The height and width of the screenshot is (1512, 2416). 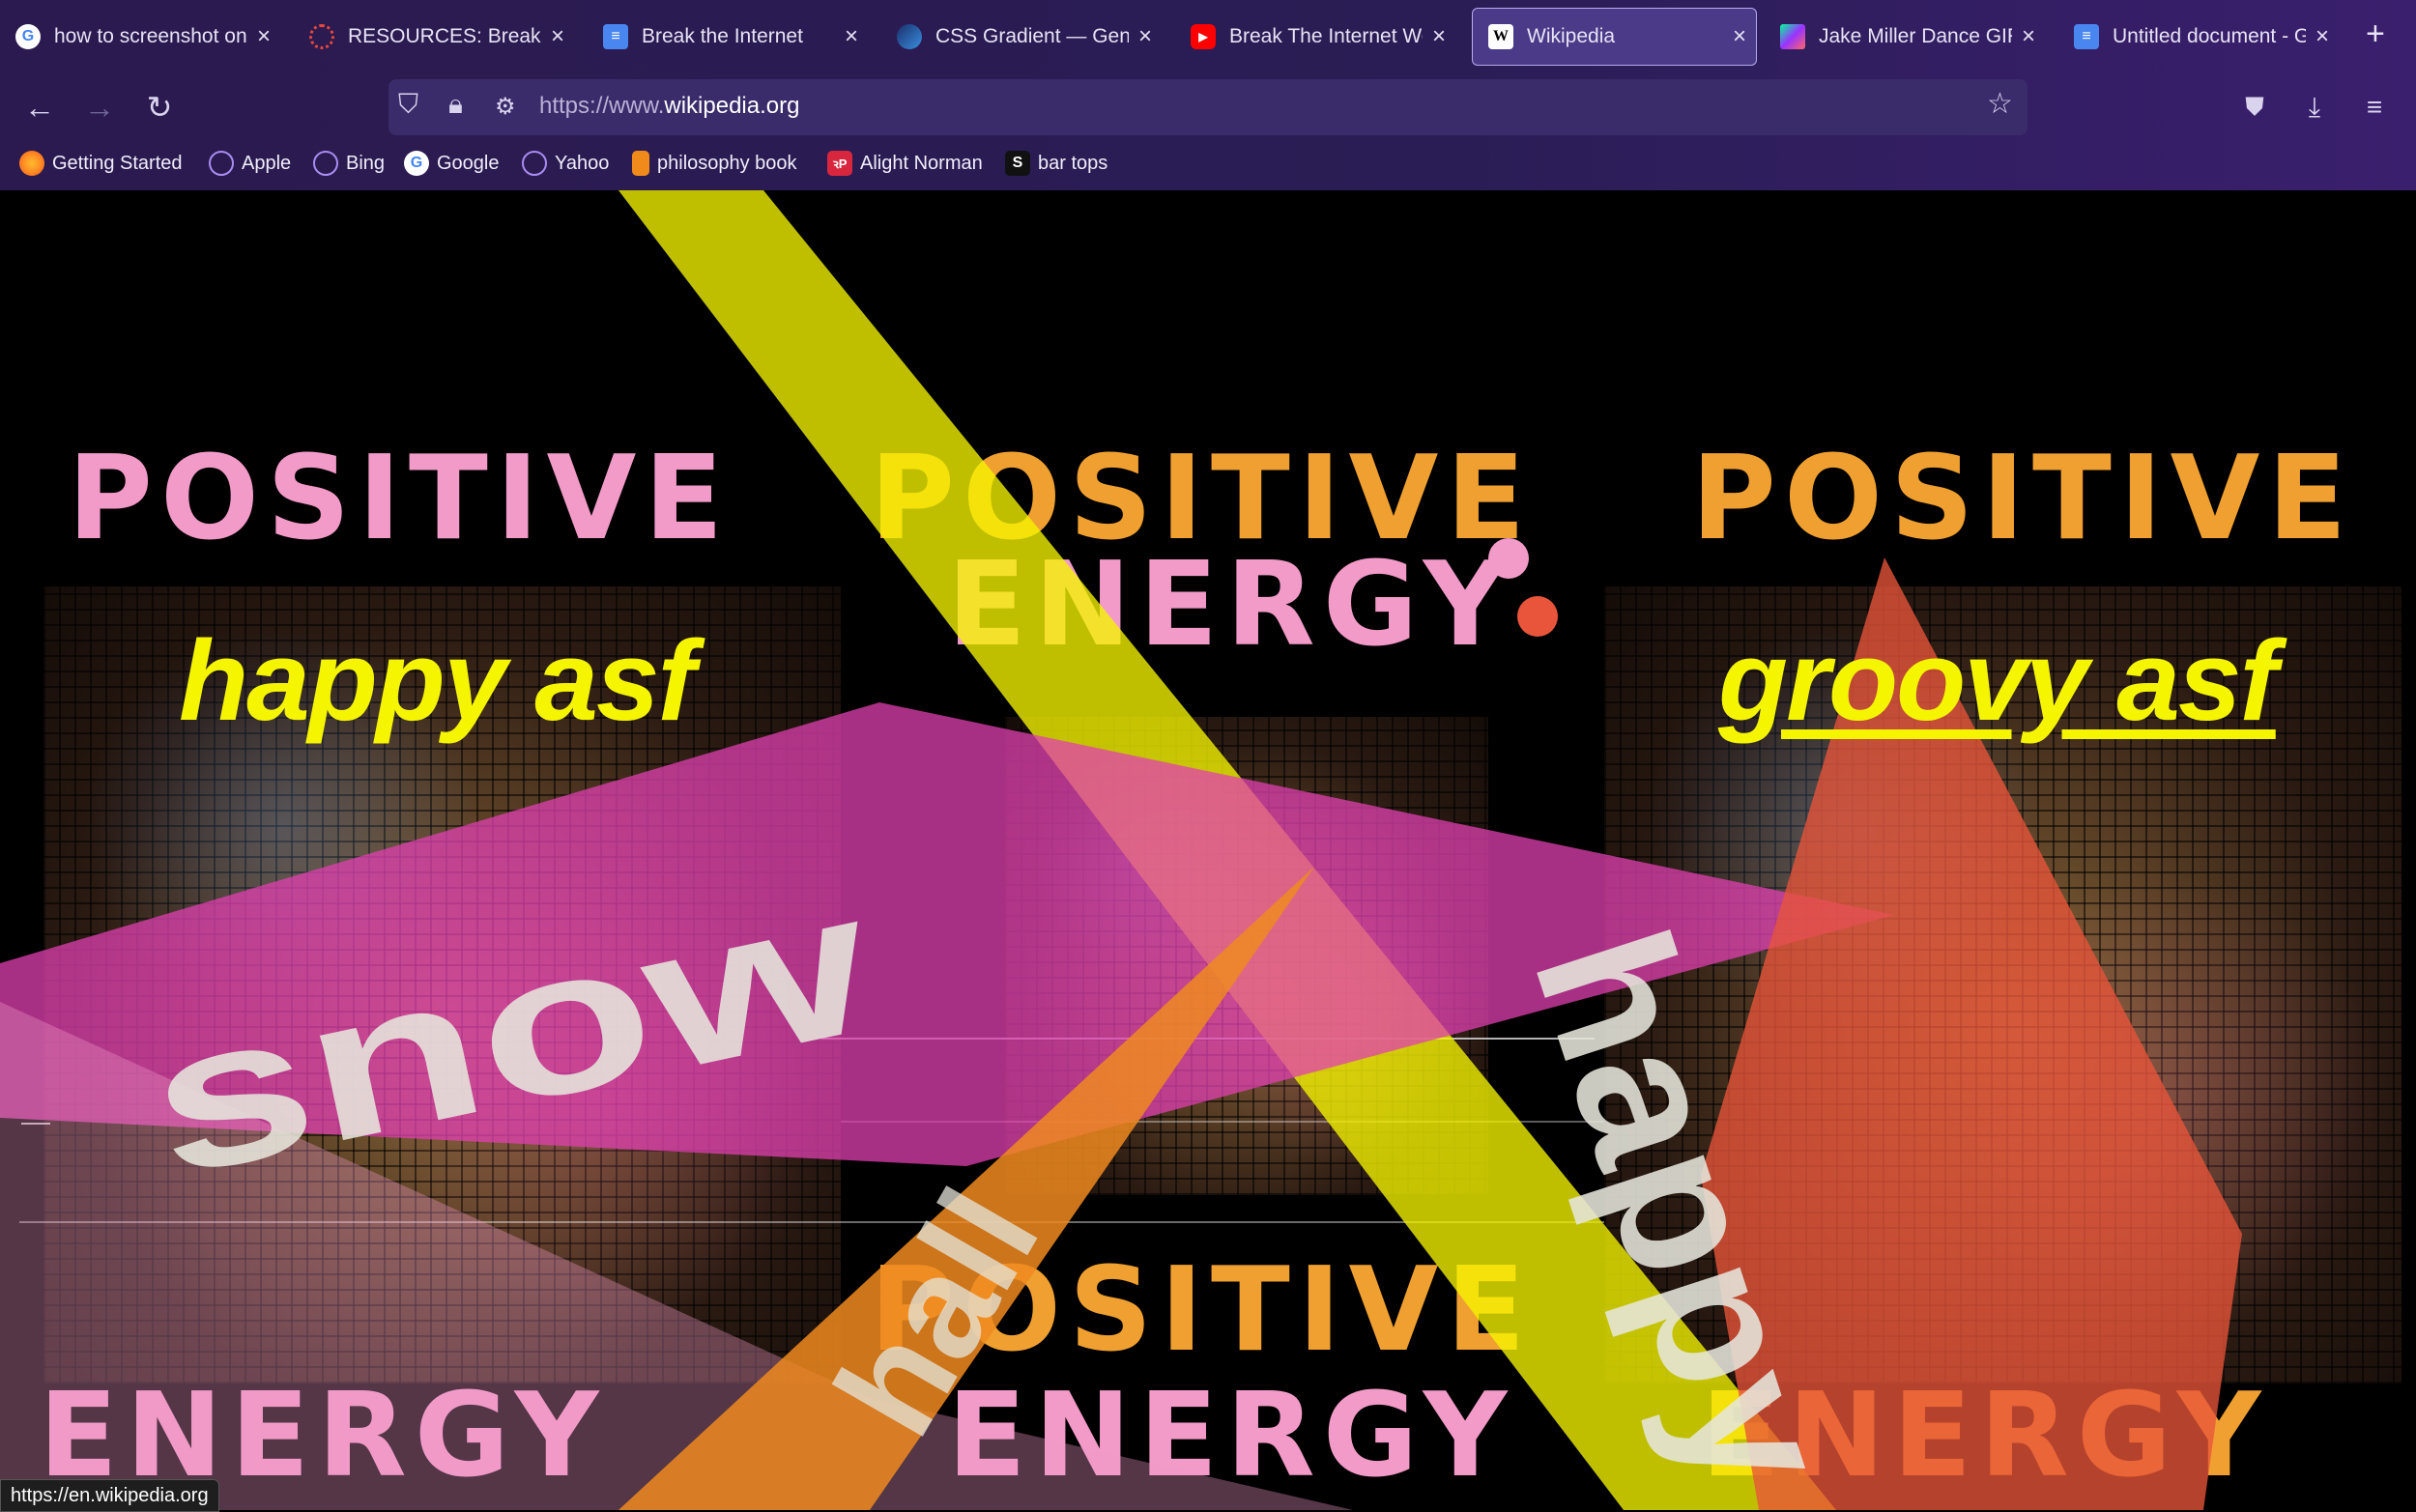 What do you see at coordinates (2375, 34) in the screenshot?
I see `new-tab-button: +` at bounding box center [2375, 34].